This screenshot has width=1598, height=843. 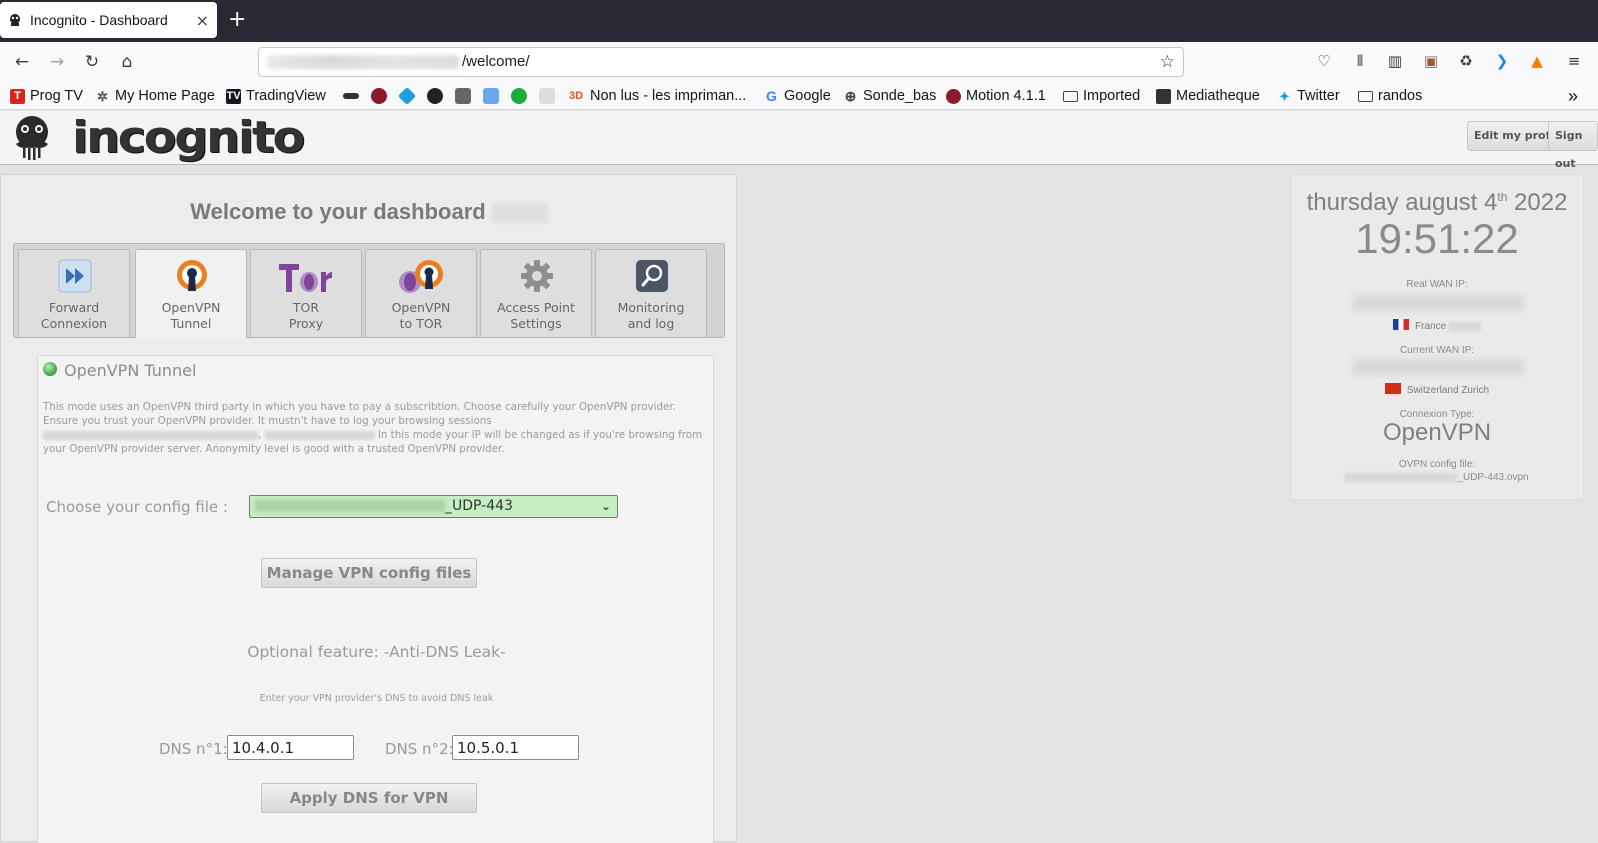 I want to click on bookmark-twitter: ✦ Twitter, so click(x=1308, y=96).